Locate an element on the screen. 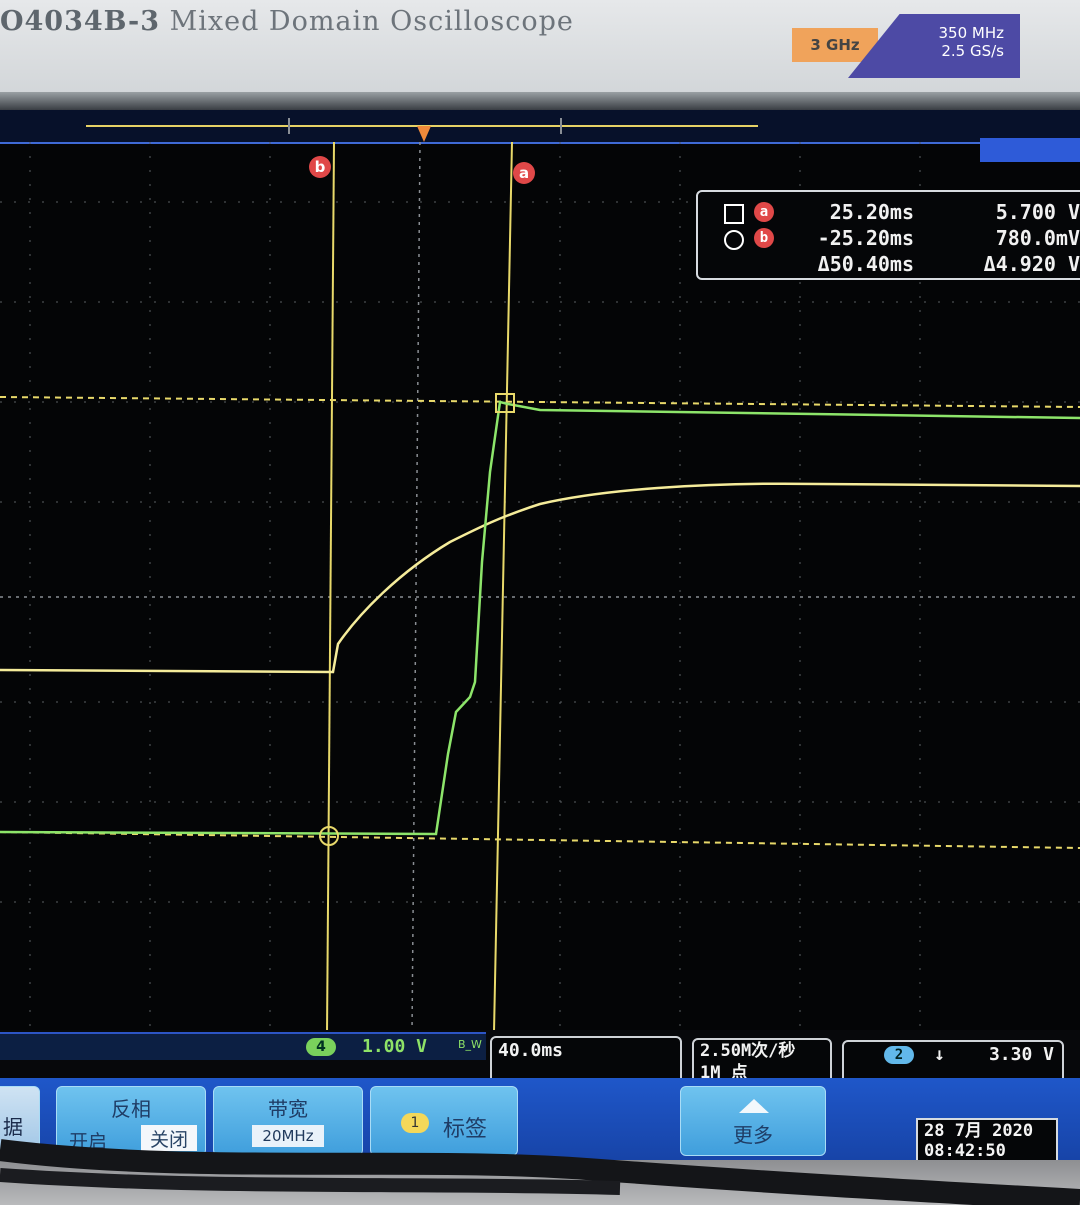 This screenshot has height=1205, width=1080. cursor-a-level-line is located at coordinates (540, 402).